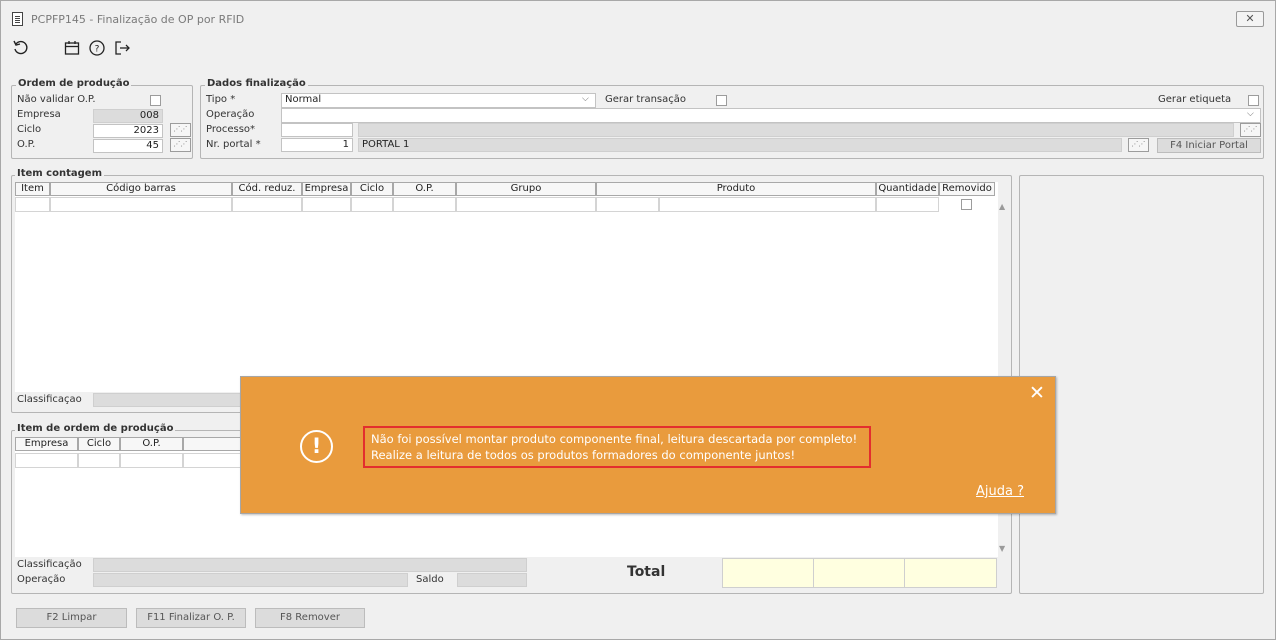  I want to click on col-ordem-op: O.P., so click(151, 444).